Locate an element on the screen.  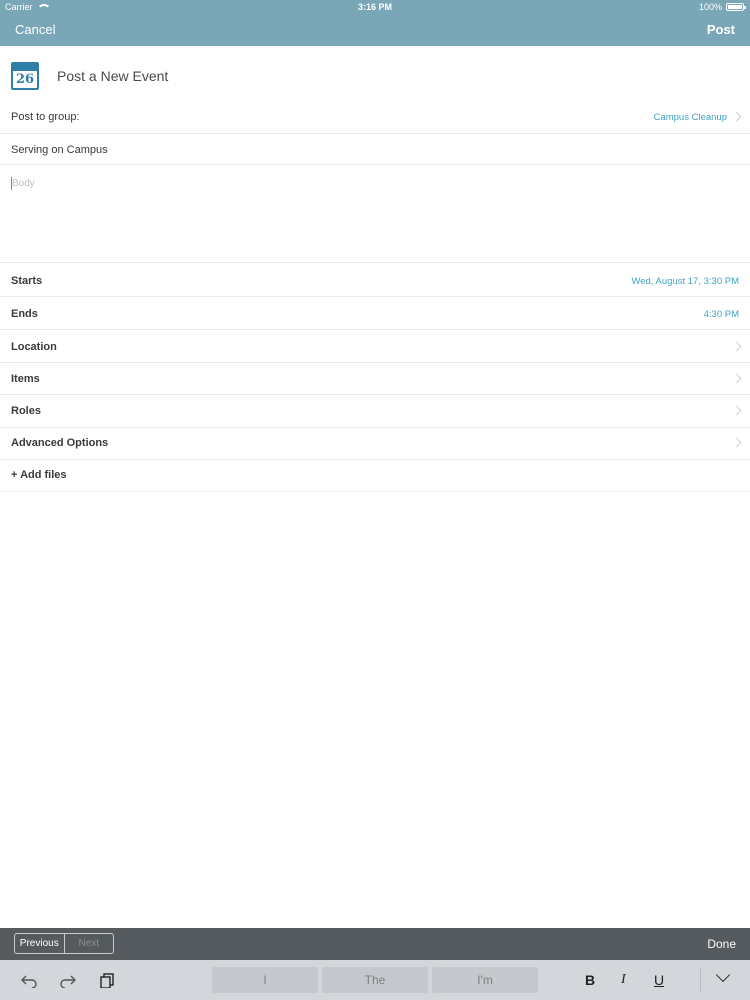
battery-group: 100% is located at coordinates (722, 7).